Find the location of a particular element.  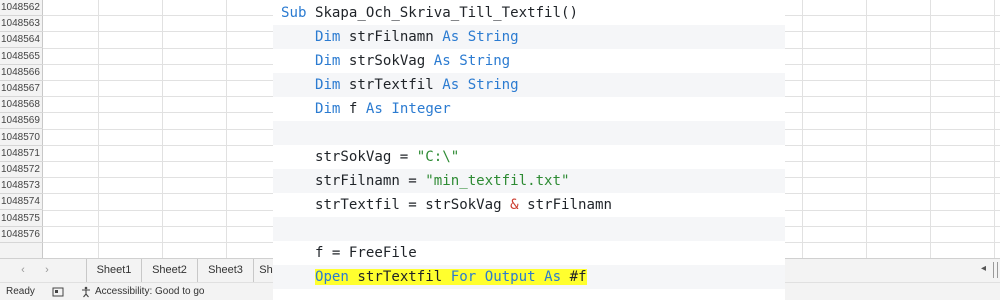

code-text: f = FreeFile is located at coordinates (366, 253).